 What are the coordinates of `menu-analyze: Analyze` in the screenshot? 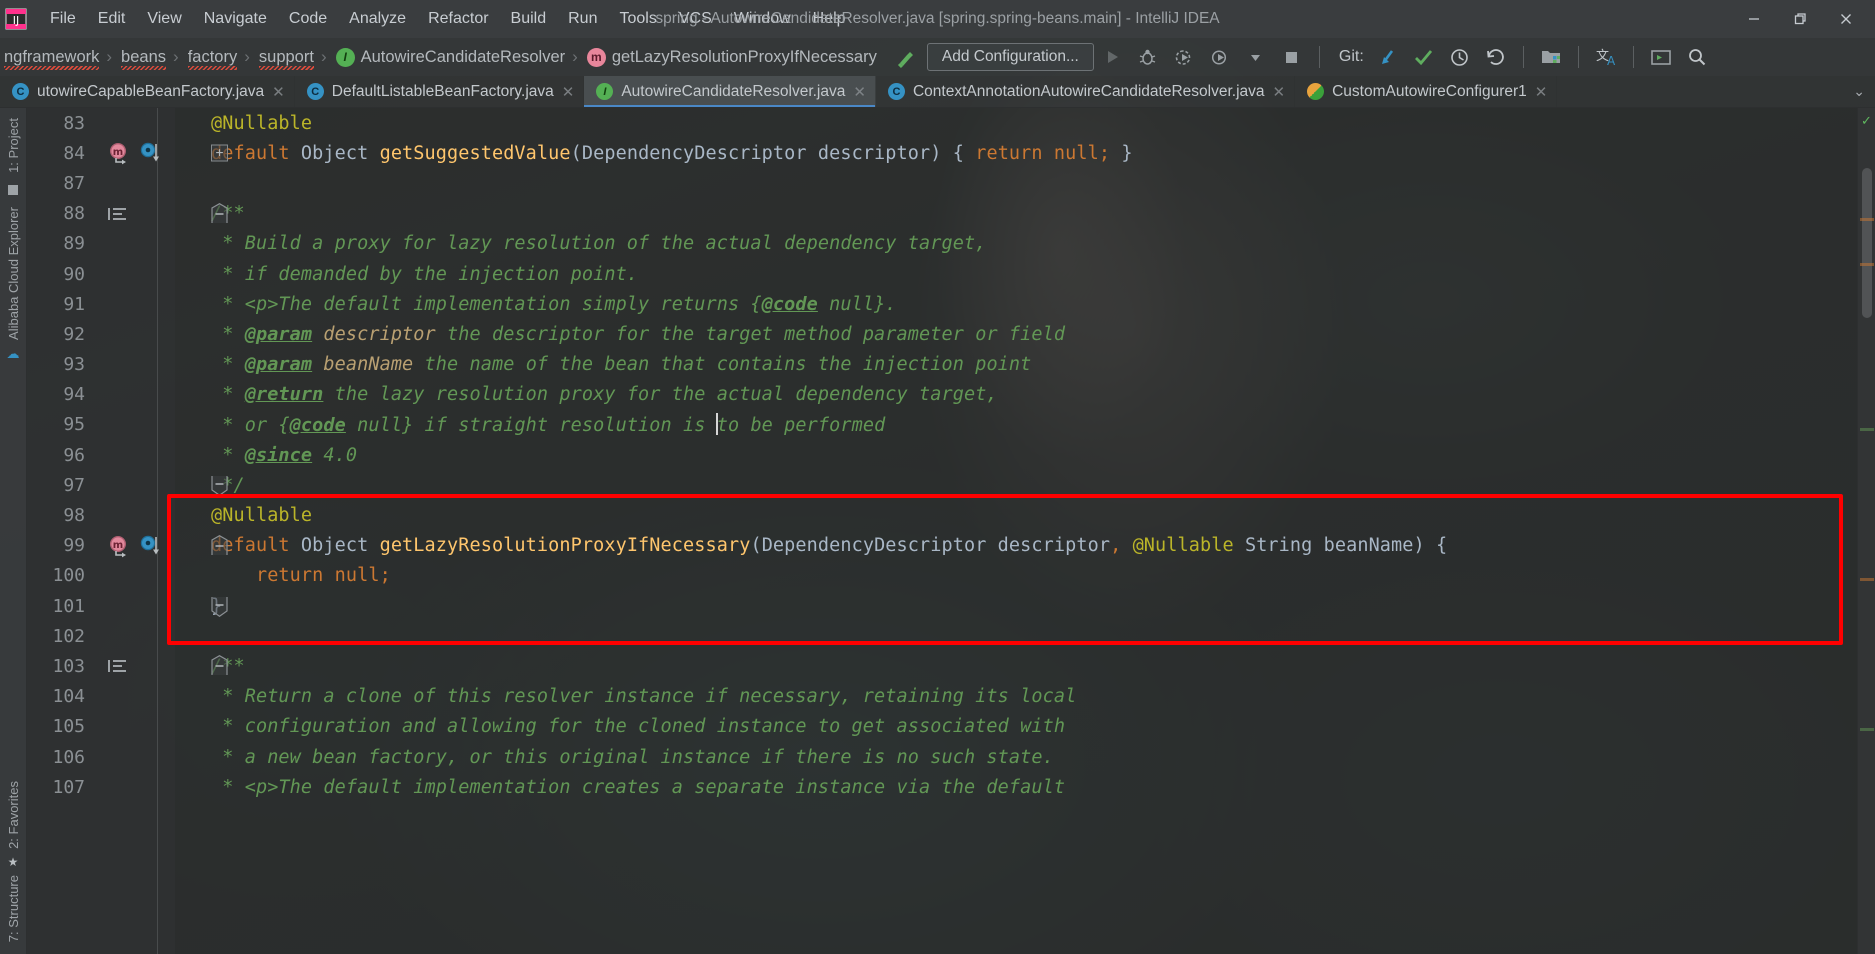 It's located at (377, 19).